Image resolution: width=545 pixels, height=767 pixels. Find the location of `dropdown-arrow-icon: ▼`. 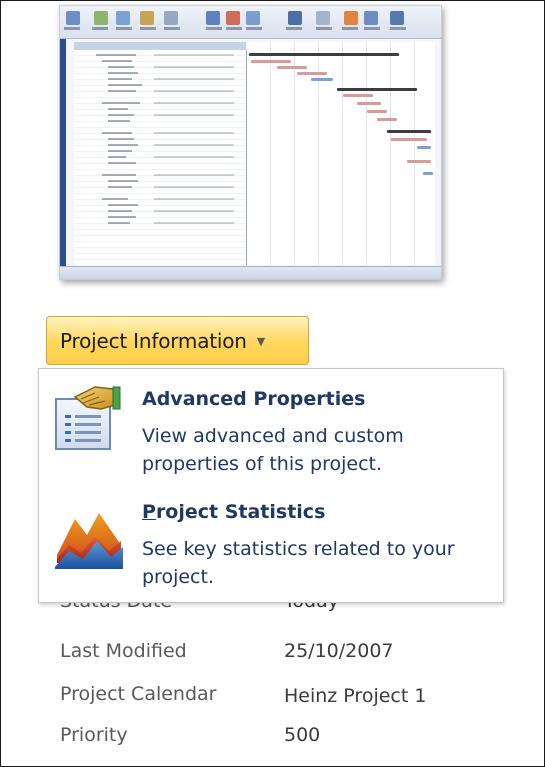

dropdown-arrow-icon: ▼ is located at coordinates (261, 341).